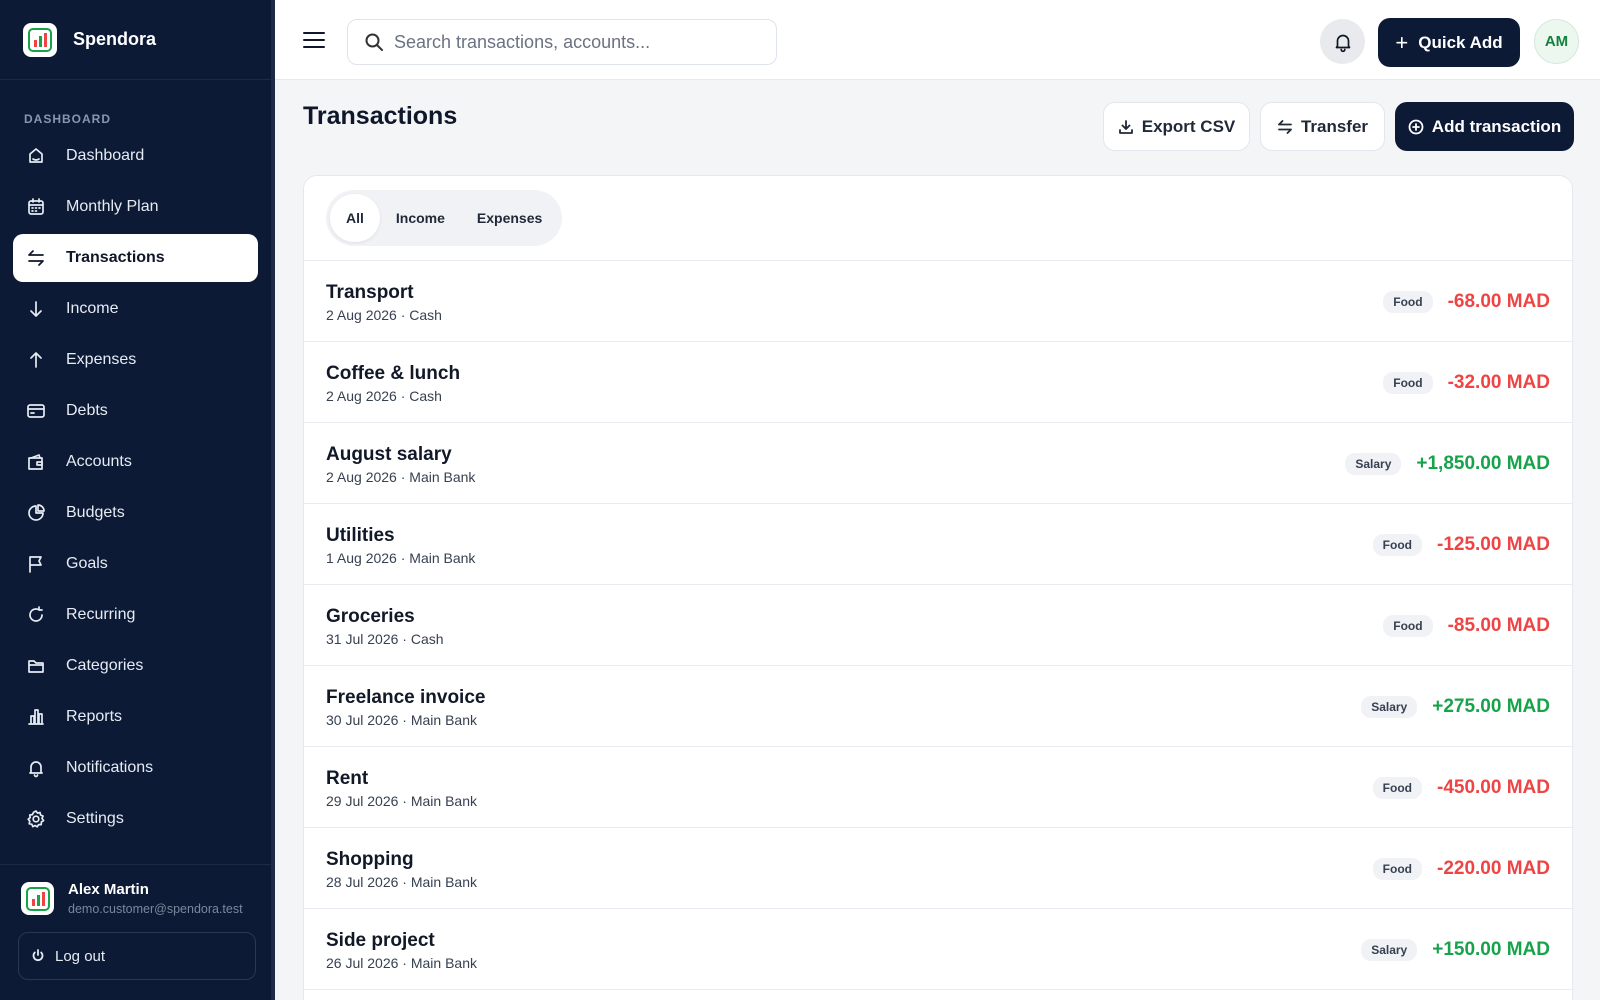 Image resolution: width=1600 pixels, height=1000 pixels. Describe the element at coordinates (355, 218) in the screenshot. I see `tab-all: All` at that location.